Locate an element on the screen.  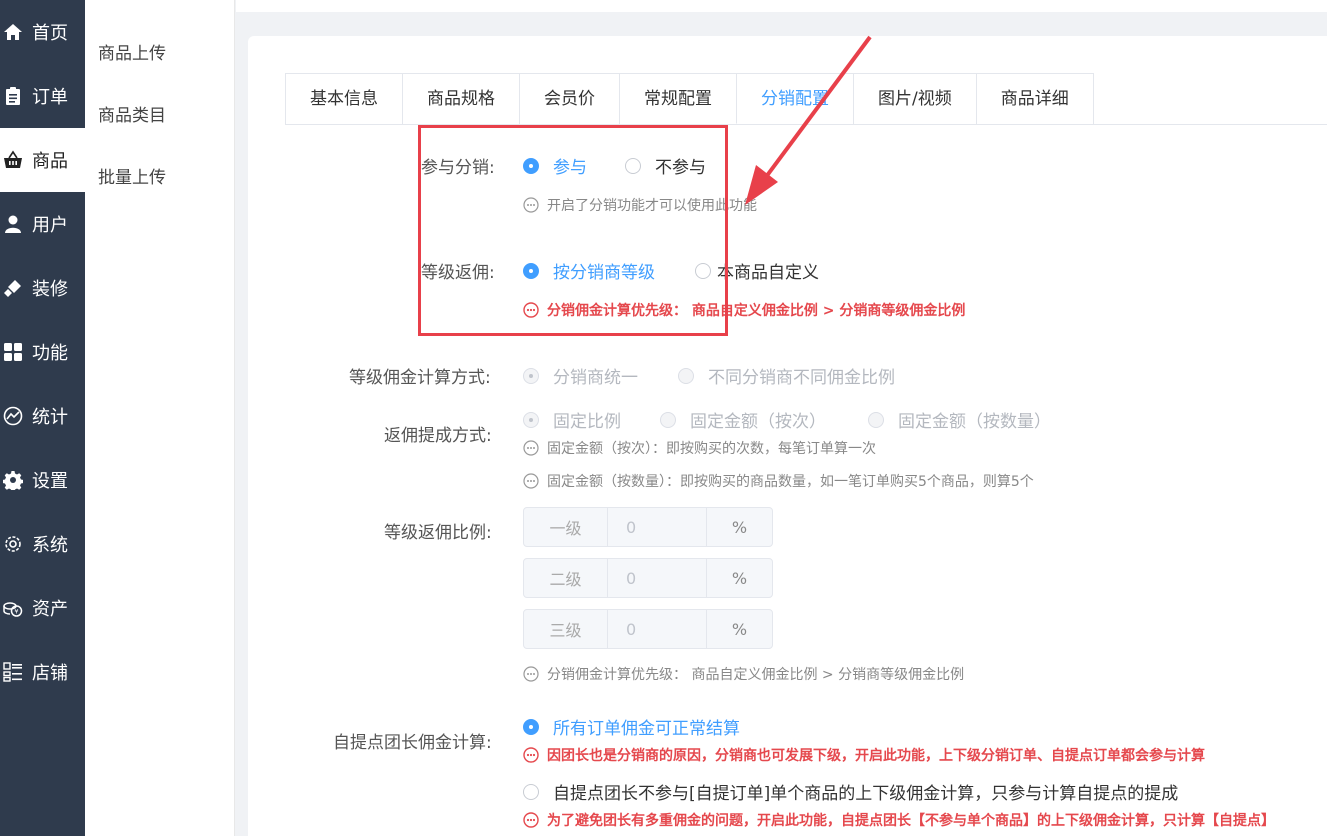
ratio-priority-hint: 分销佣金计算优先级： 商品自定义佣金比例 > 分销商等级佣金比例 is located at coordinates (743, 674).